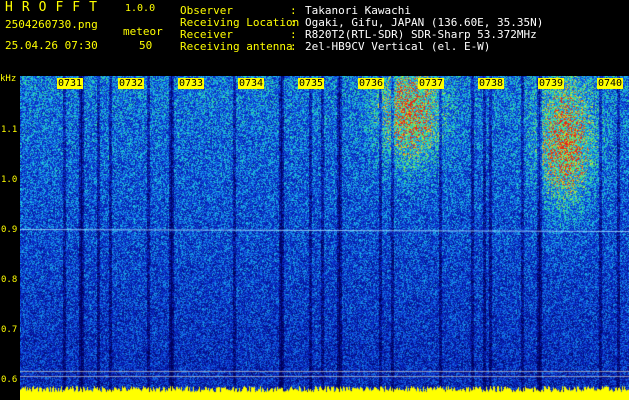  Describe the element at coordinates (140, 8) in the screenshot. I see `app-version: 1.0.0` at that location.